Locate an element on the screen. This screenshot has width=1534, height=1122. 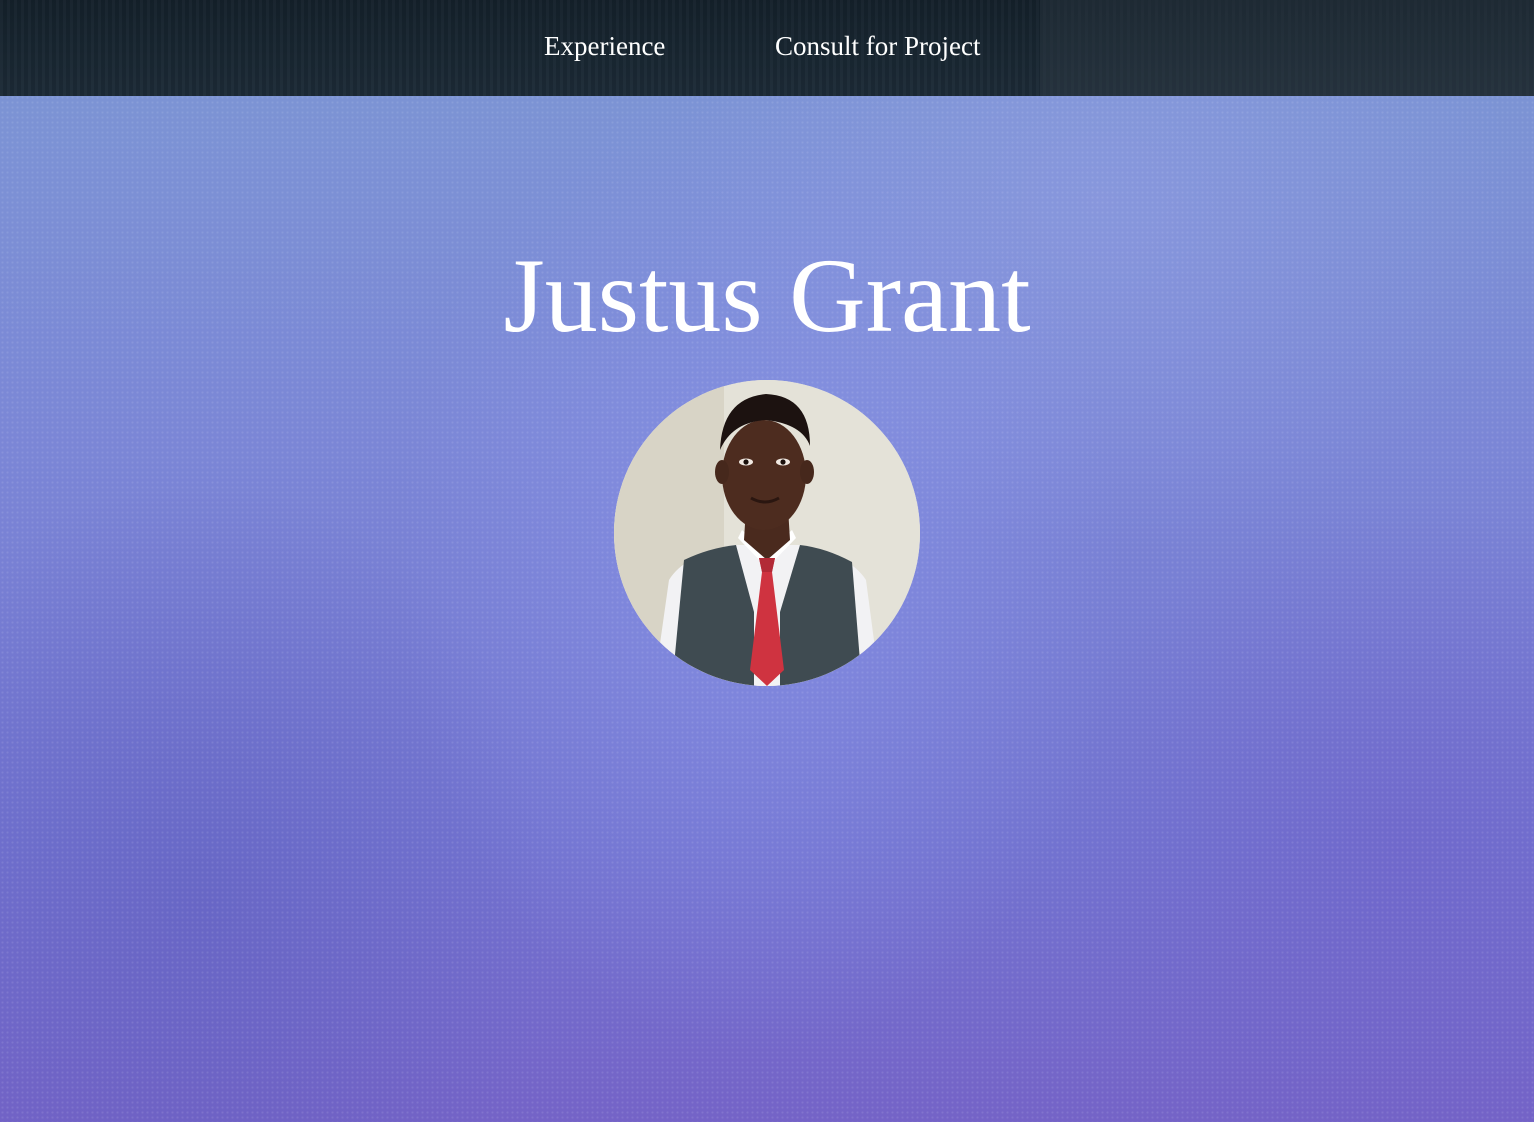
nav-link-consult-for-project: Consult for Project is located at coordinates (877, 46).